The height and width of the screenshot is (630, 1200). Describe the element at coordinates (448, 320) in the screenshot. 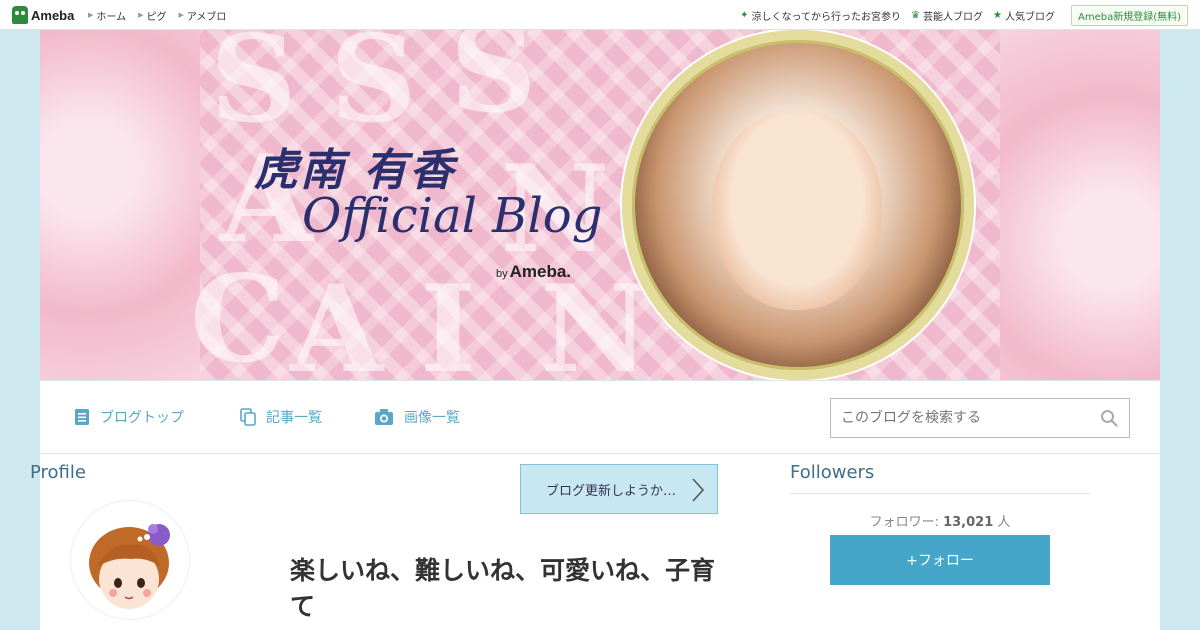

I see `decorative-letter: I` at that location.